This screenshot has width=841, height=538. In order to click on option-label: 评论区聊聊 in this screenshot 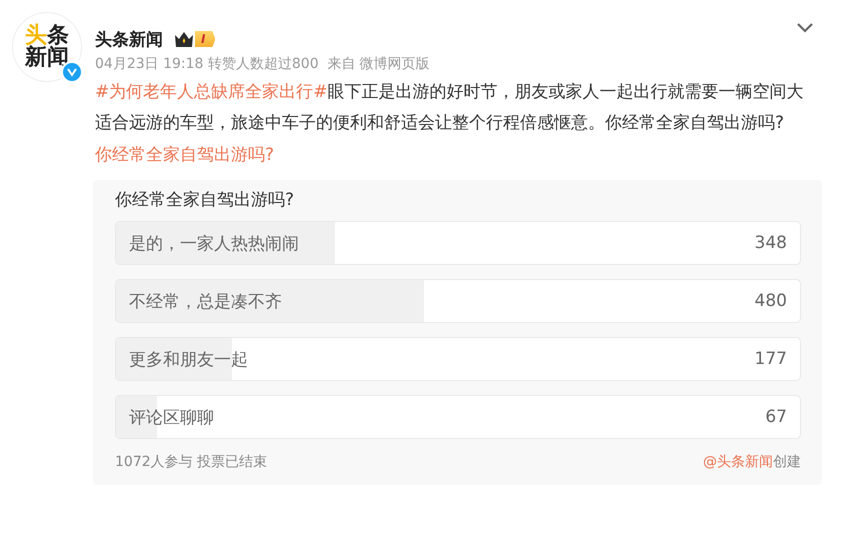, I will do `click(171, 417)`.